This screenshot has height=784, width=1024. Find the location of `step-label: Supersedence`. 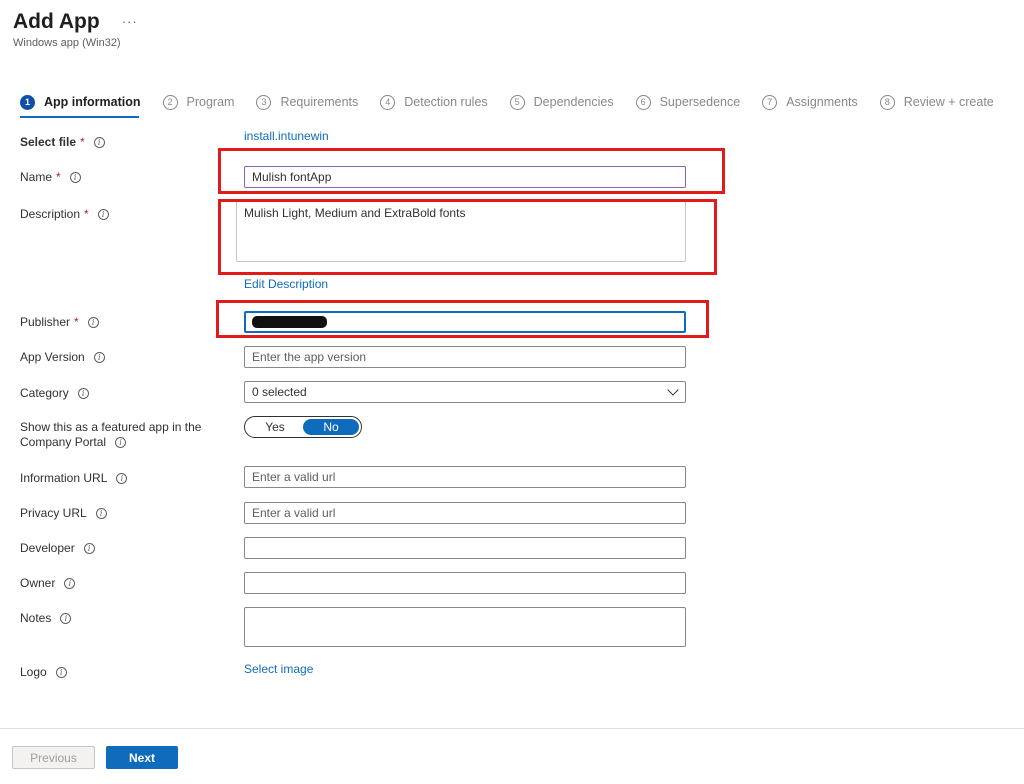

step-label: Supersedence is located at coordinates (700, 102).